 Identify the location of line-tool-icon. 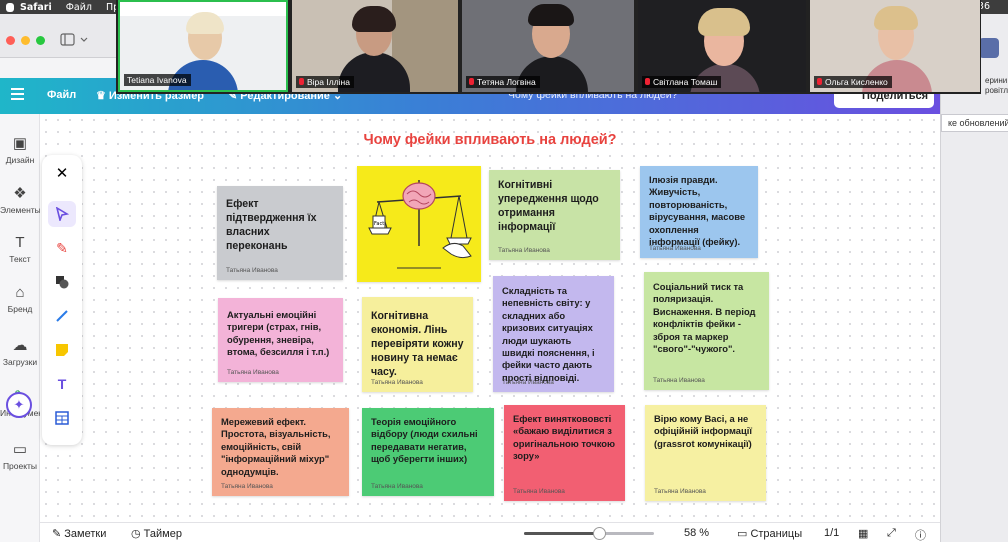
(62, 316).